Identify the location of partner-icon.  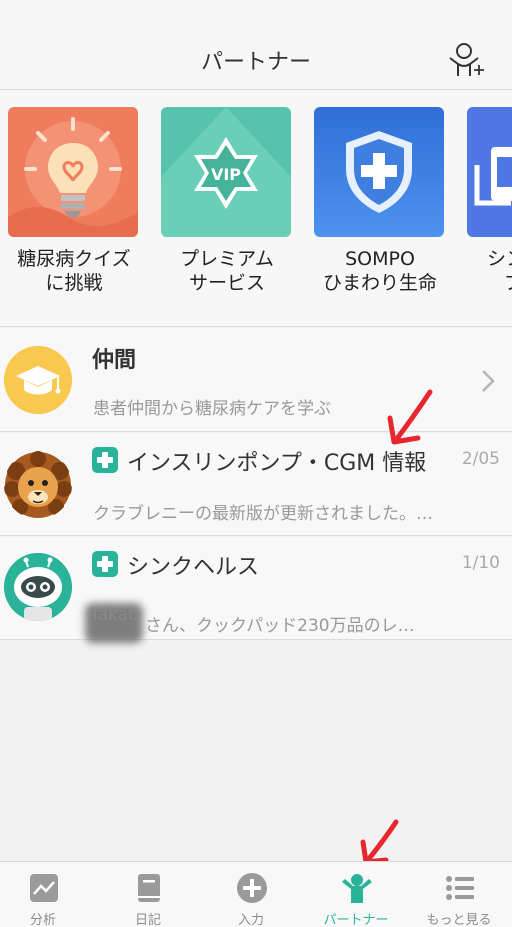
(357, 888).